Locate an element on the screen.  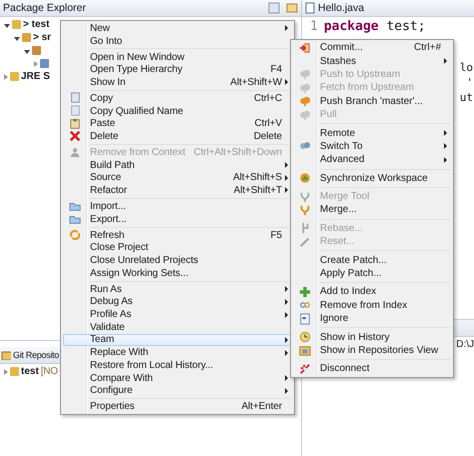
menu-item: Delete Delete is located at coordinates (177, 136).